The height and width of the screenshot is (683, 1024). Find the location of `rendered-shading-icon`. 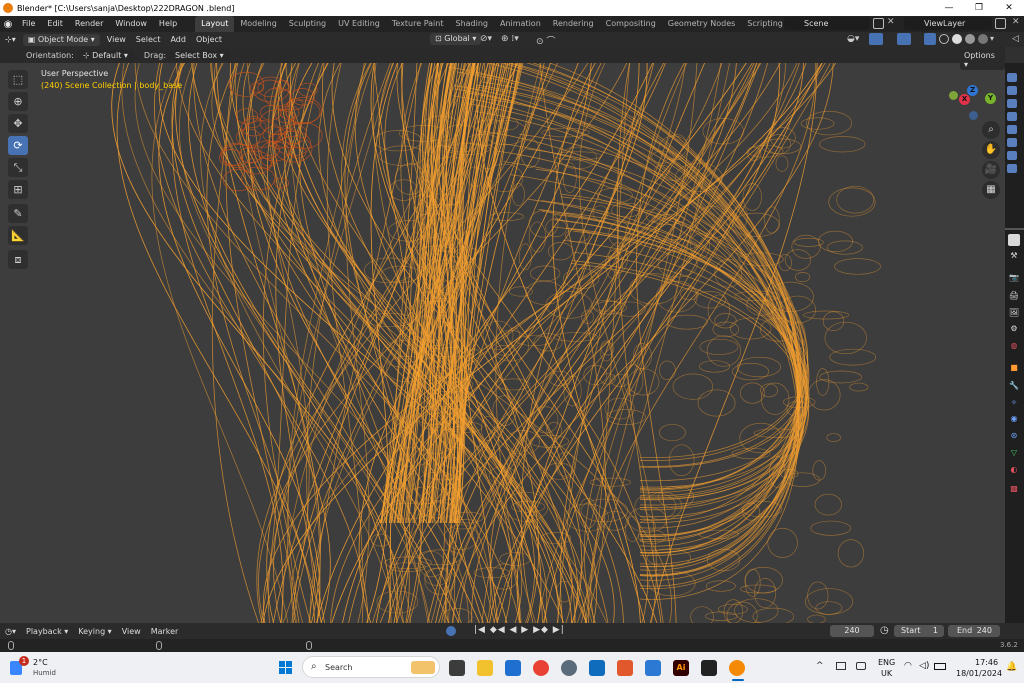

rendered-shading-icon is located at coordinates (983, 39).